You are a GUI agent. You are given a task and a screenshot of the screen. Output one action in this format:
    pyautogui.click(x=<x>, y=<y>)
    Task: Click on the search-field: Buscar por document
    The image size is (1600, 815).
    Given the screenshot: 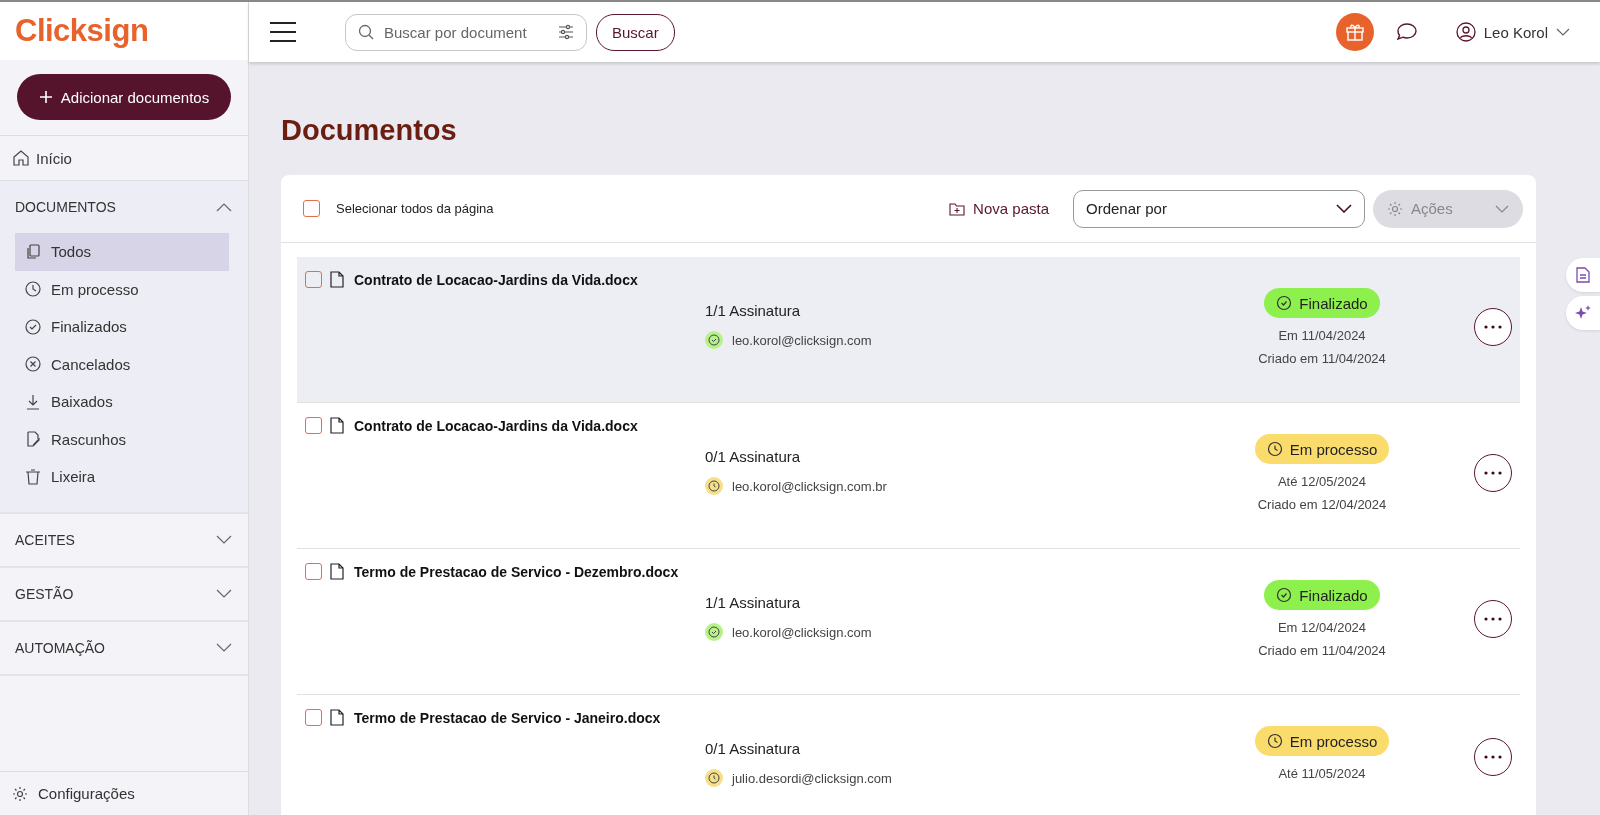 What is the action you would take?
    pyautogui.click(x=466, y=32)
    